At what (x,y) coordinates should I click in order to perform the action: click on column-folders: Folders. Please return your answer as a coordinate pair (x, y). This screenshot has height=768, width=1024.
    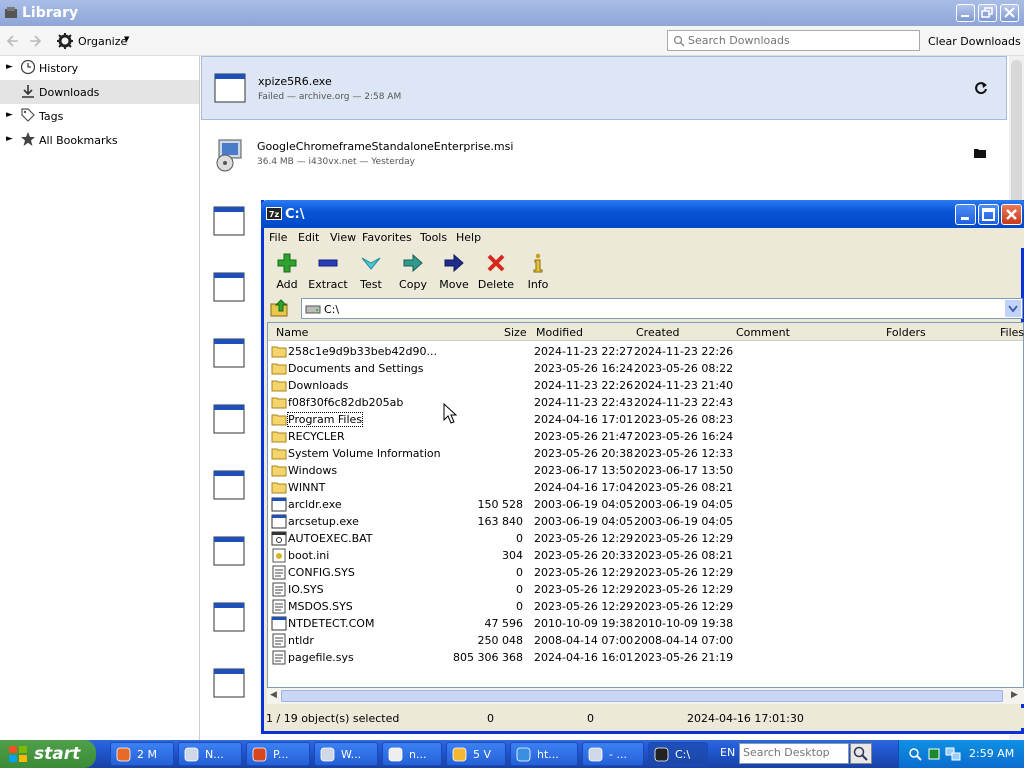
    Looking at the image, I should click on (906, 332).